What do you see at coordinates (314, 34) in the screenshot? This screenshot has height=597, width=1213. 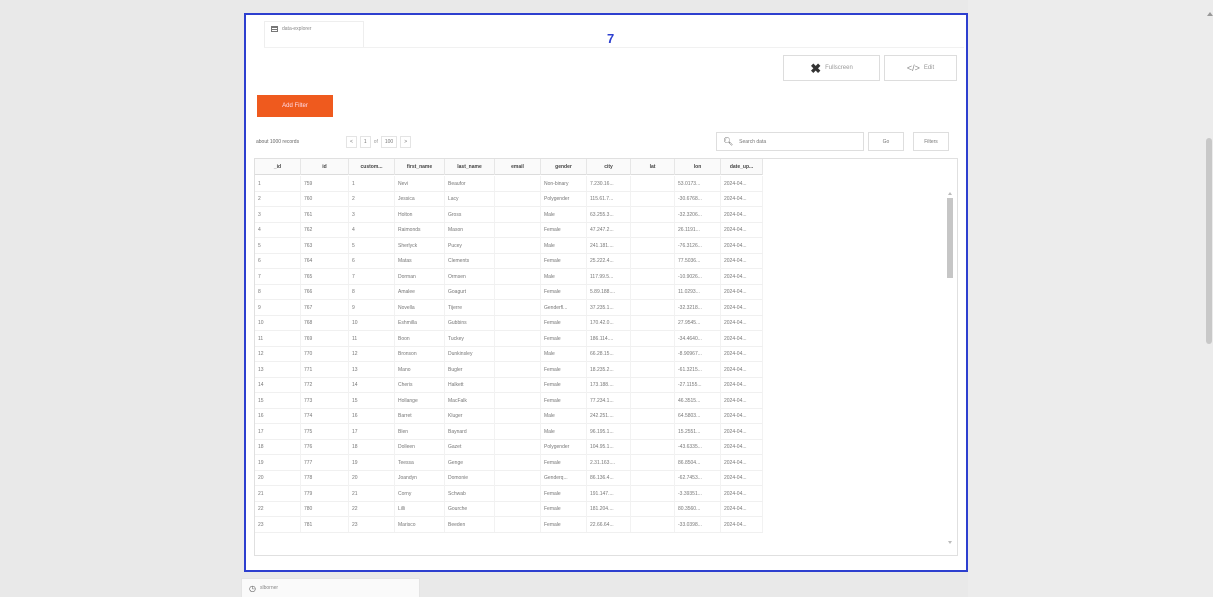 I see `tab-data-explorer: data-explorer` at bounding box center [314, 34].